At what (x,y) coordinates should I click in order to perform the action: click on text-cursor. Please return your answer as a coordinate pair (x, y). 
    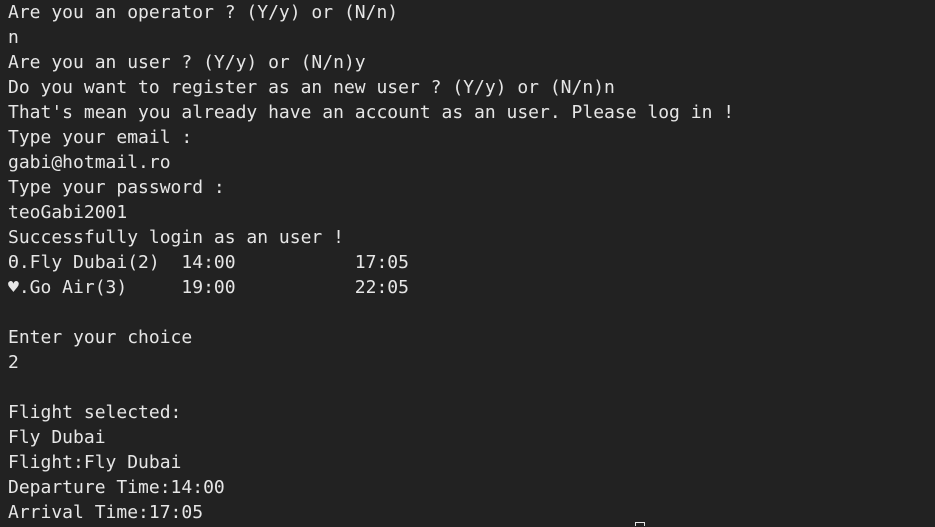
    Looking at the image, I should click on (640, 524).